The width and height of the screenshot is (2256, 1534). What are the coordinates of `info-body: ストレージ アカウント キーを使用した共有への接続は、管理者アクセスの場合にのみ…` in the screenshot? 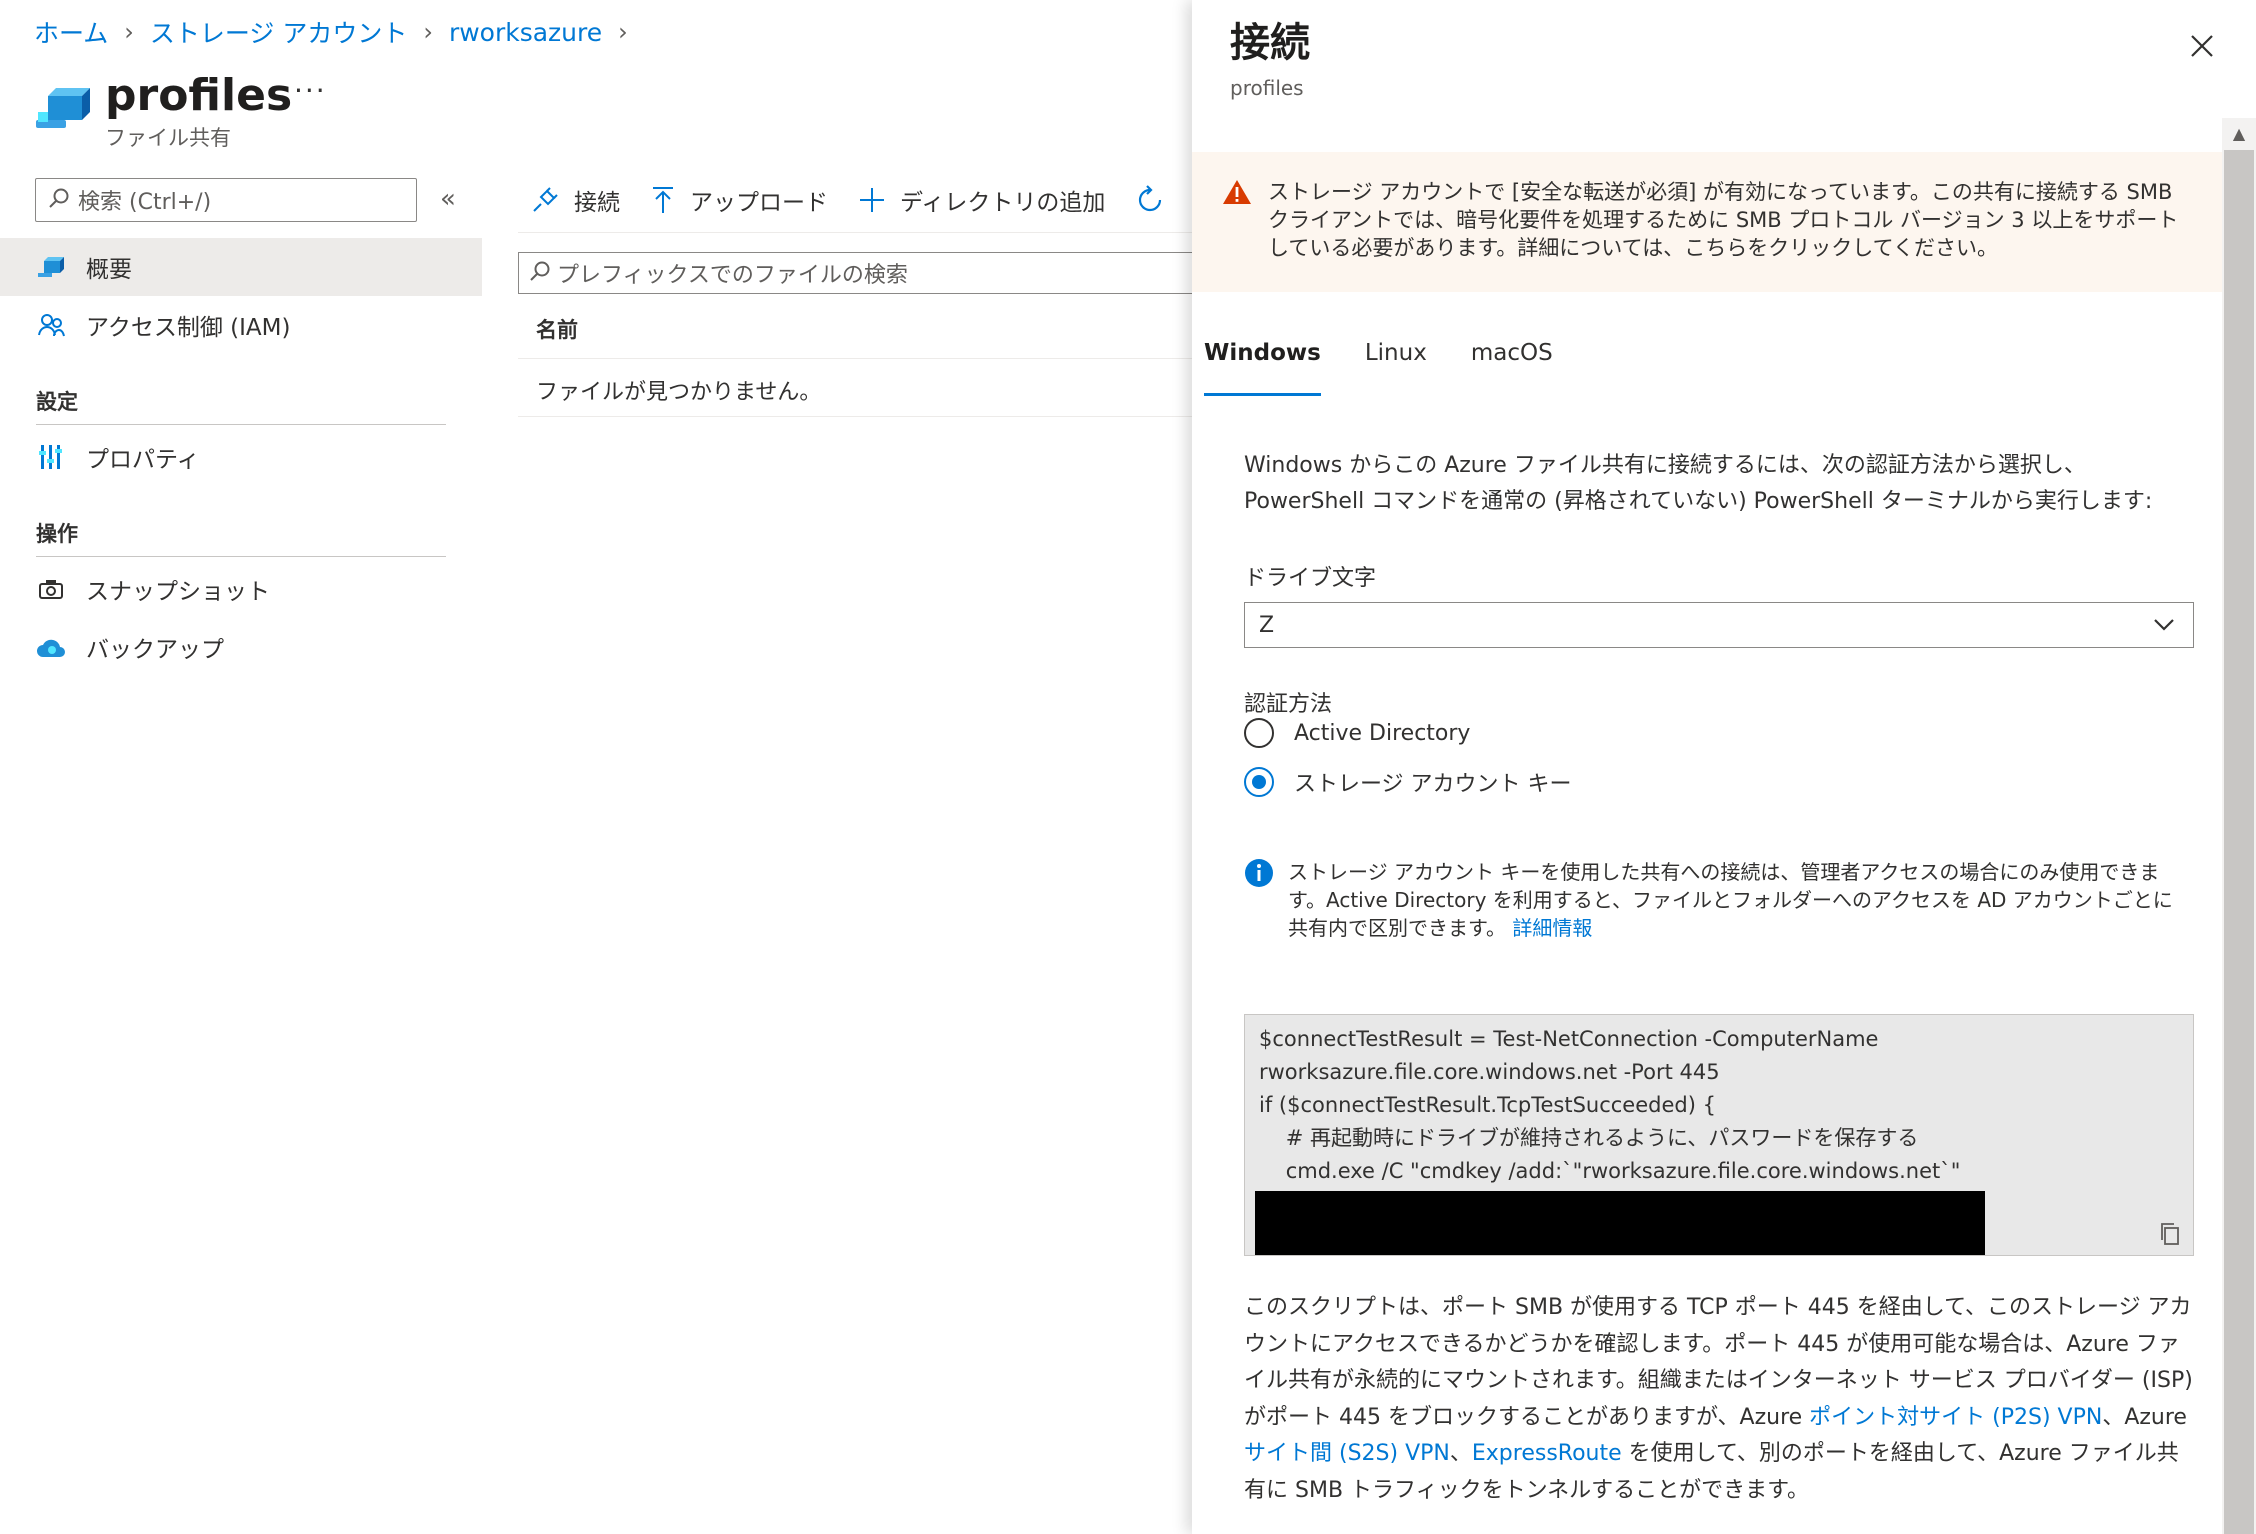 It's located at (1730, 900).